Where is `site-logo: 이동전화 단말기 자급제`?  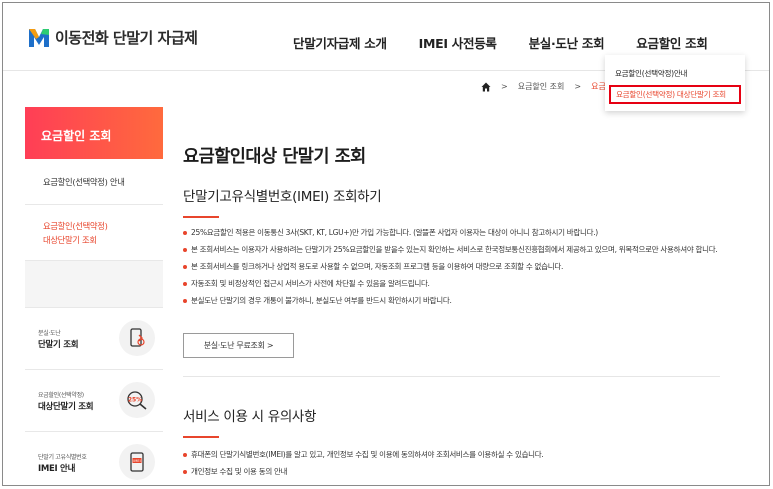 site-logo: 이동전화 단말기 자급제 is located at coordinates (112, 37).